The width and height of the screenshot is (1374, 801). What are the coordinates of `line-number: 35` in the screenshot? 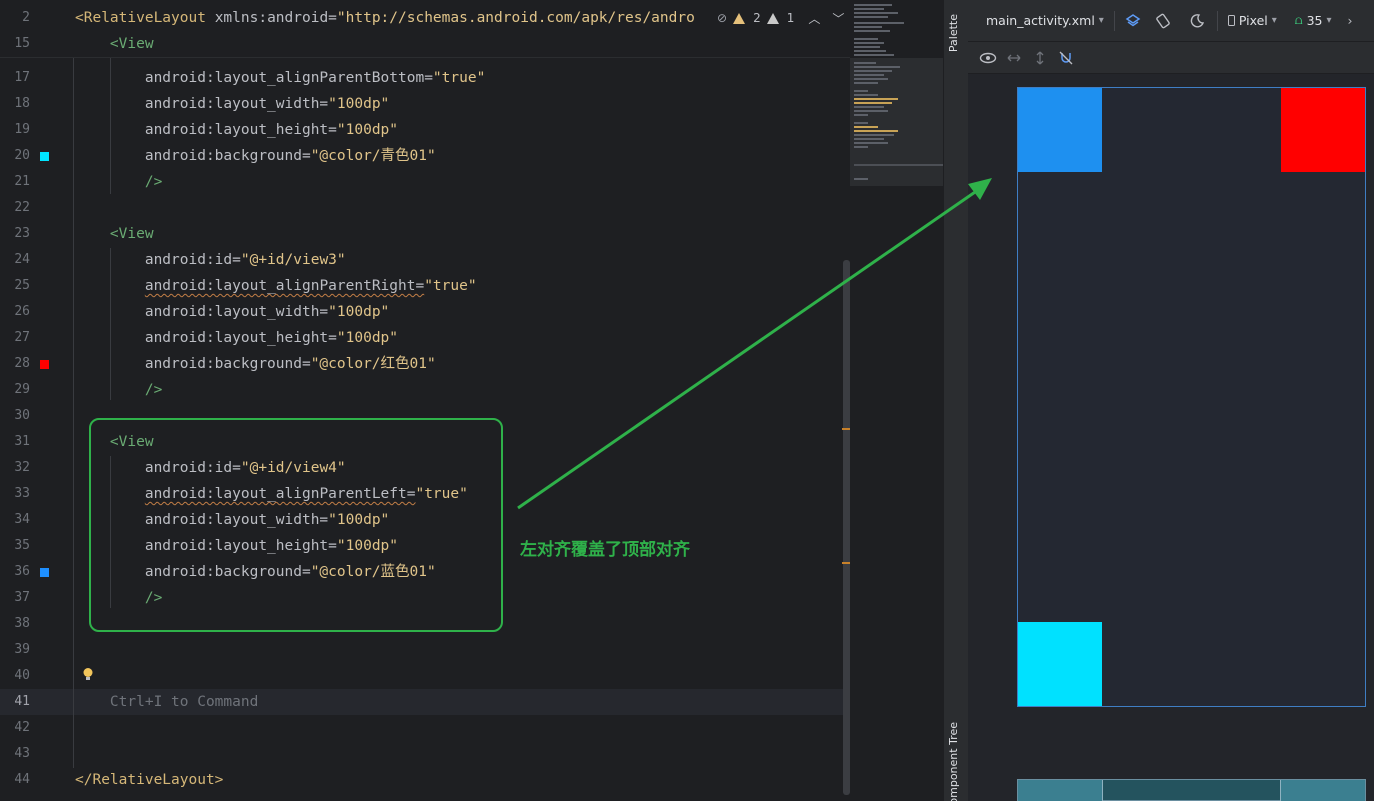 It's located at (15, 546).